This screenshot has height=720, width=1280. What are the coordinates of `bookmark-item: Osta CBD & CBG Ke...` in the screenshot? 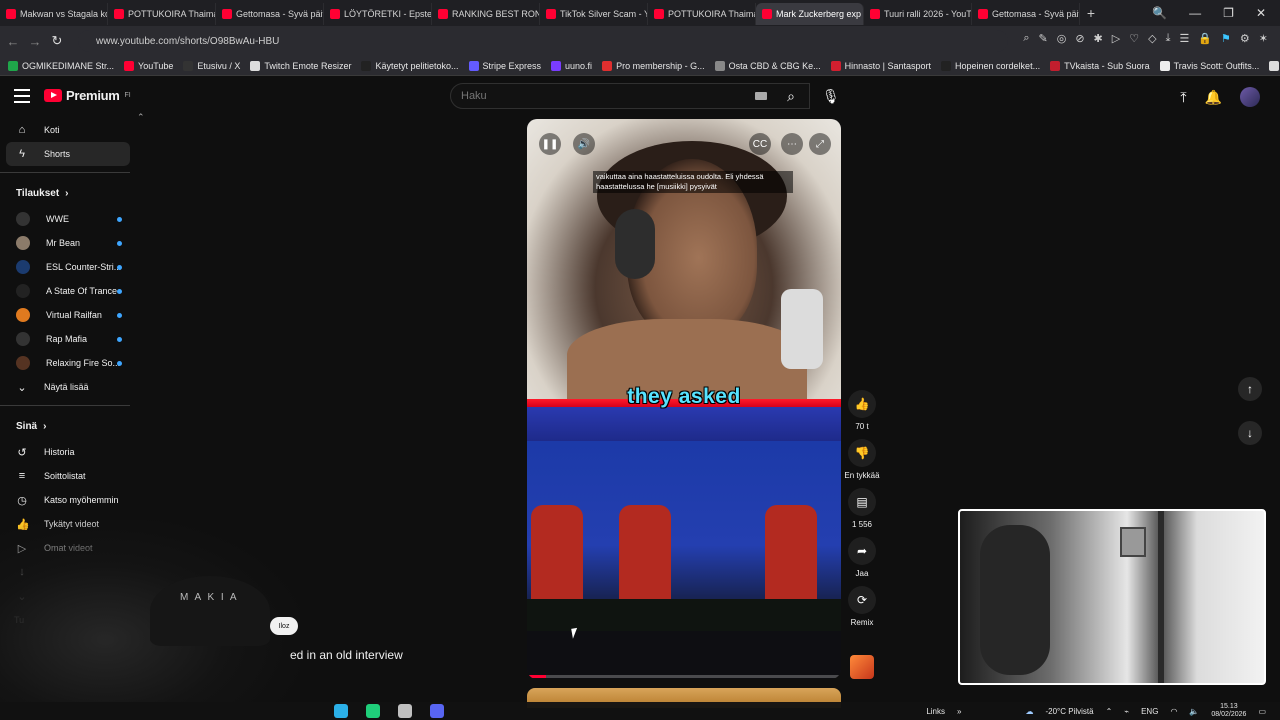 It's located at (767, 65).